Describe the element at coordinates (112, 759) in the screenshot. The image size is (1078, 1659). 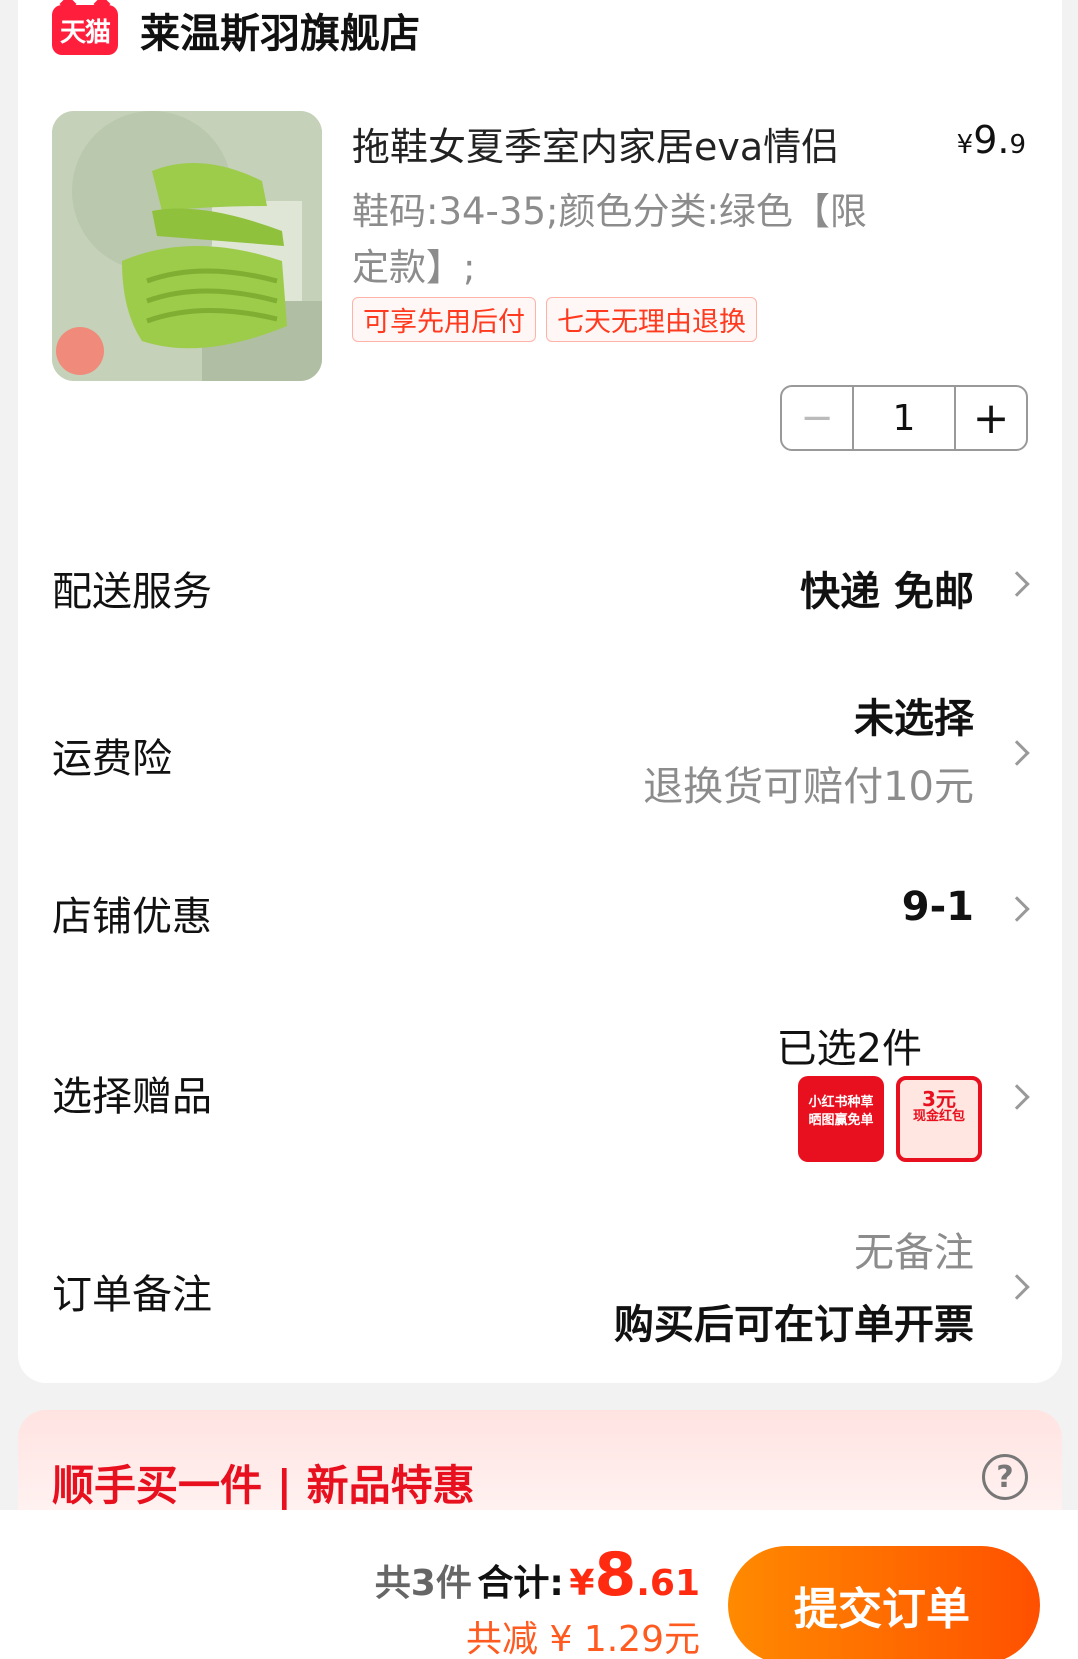
I see `insurance-label: 运费险` at that location.